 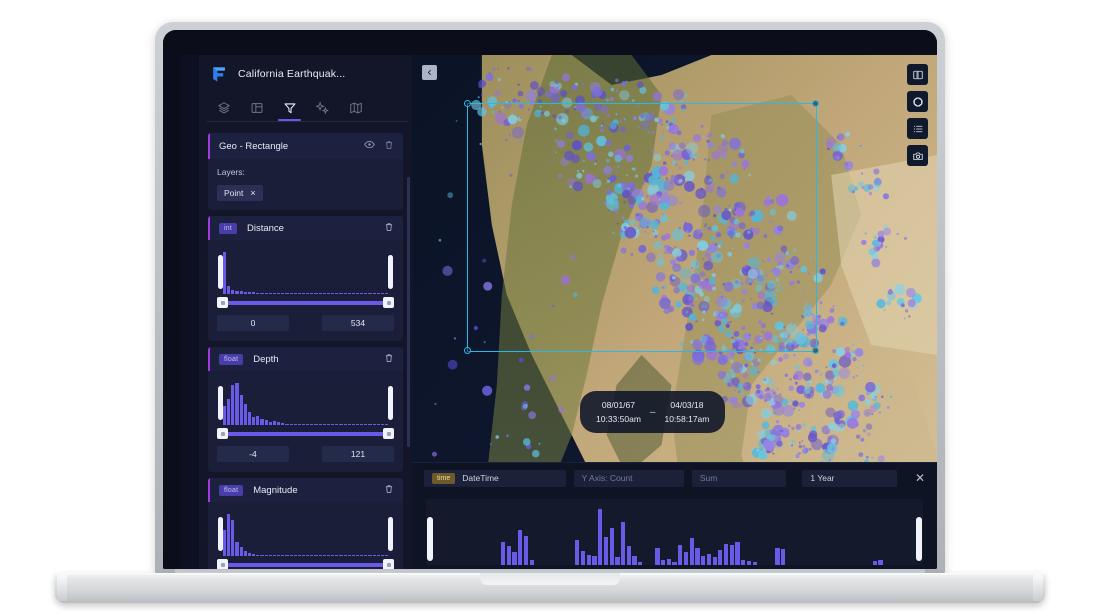 What do you see at coordinates (253, 323) in the screenshot?
I see `filter-min-input: 0` at bounding box center [253, 323].